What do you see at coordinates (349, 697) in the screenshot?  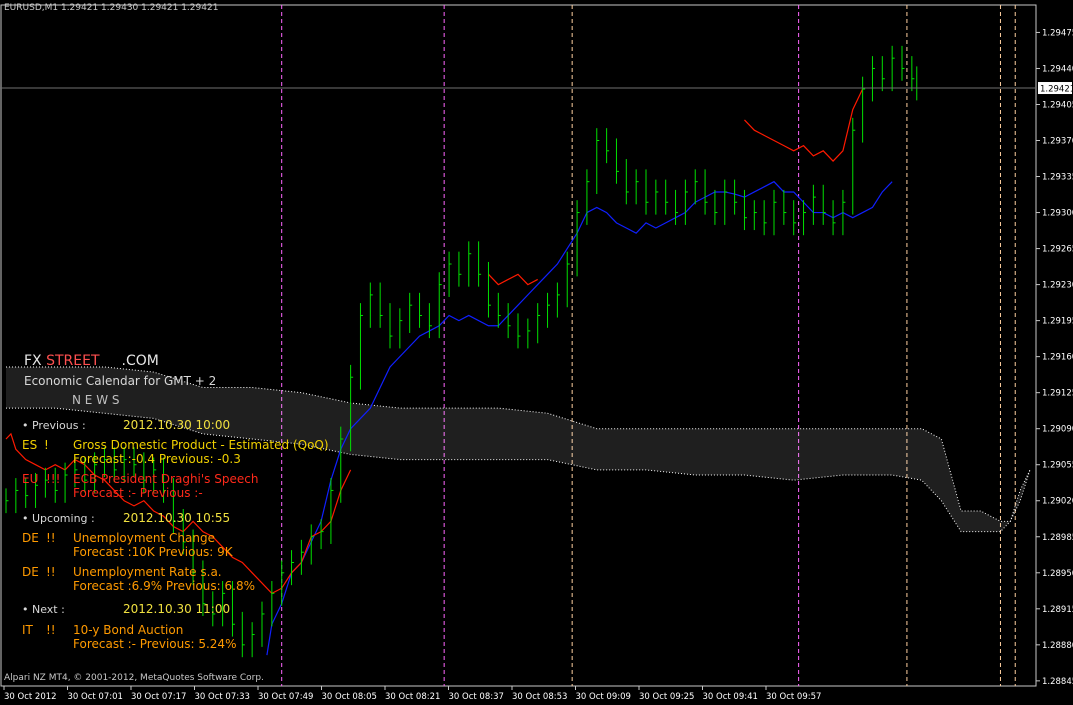 I see `x-tick-label: 30 Oct 08:05` at bounding box center [349, 697].